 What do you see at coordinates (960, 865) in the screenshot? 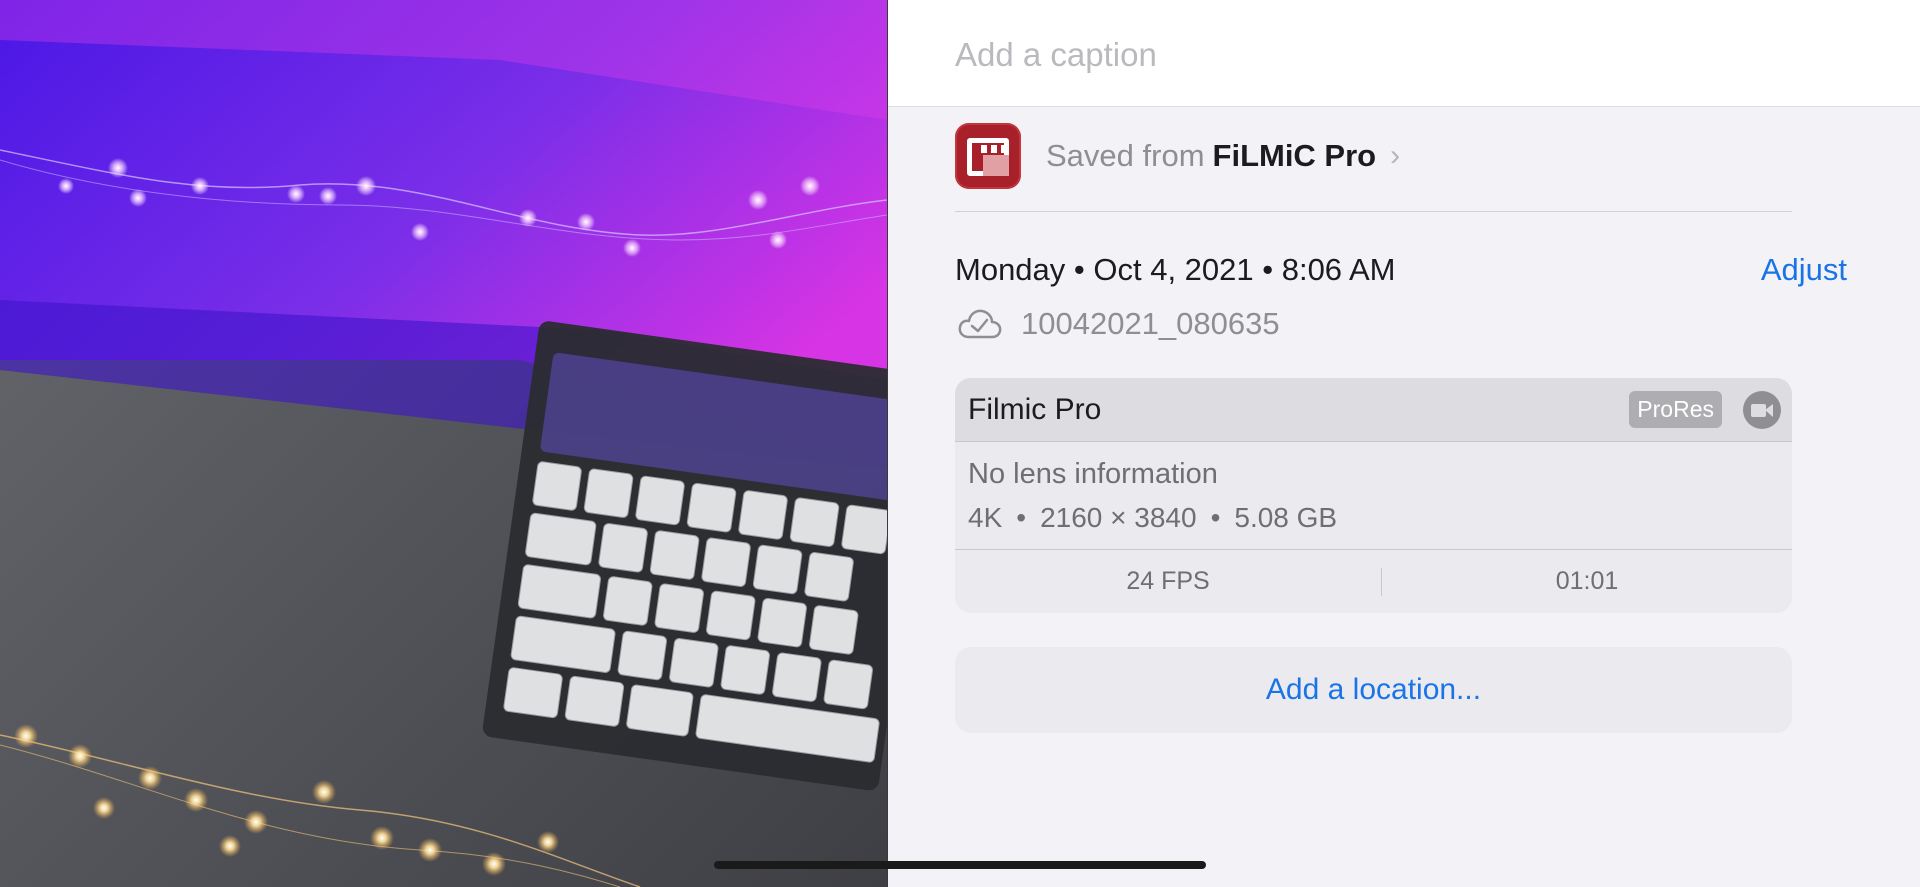
I see `home-indicator` at bounding box center [960, 865].